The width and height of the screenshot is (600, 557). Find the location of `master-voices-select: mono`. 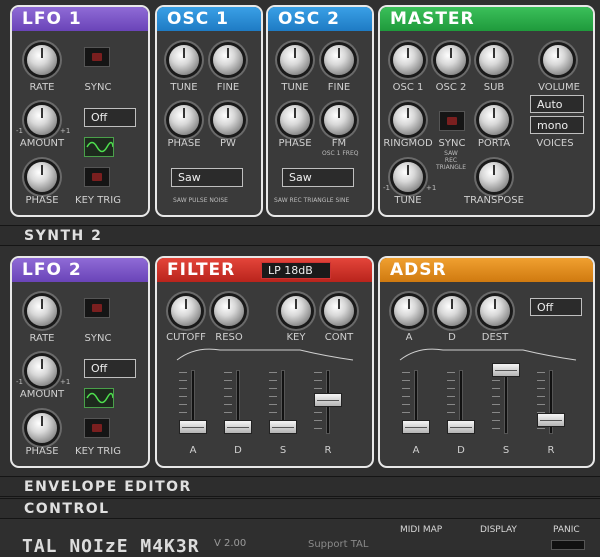

master-voices-select: mono is located at coordinates (557, 125).